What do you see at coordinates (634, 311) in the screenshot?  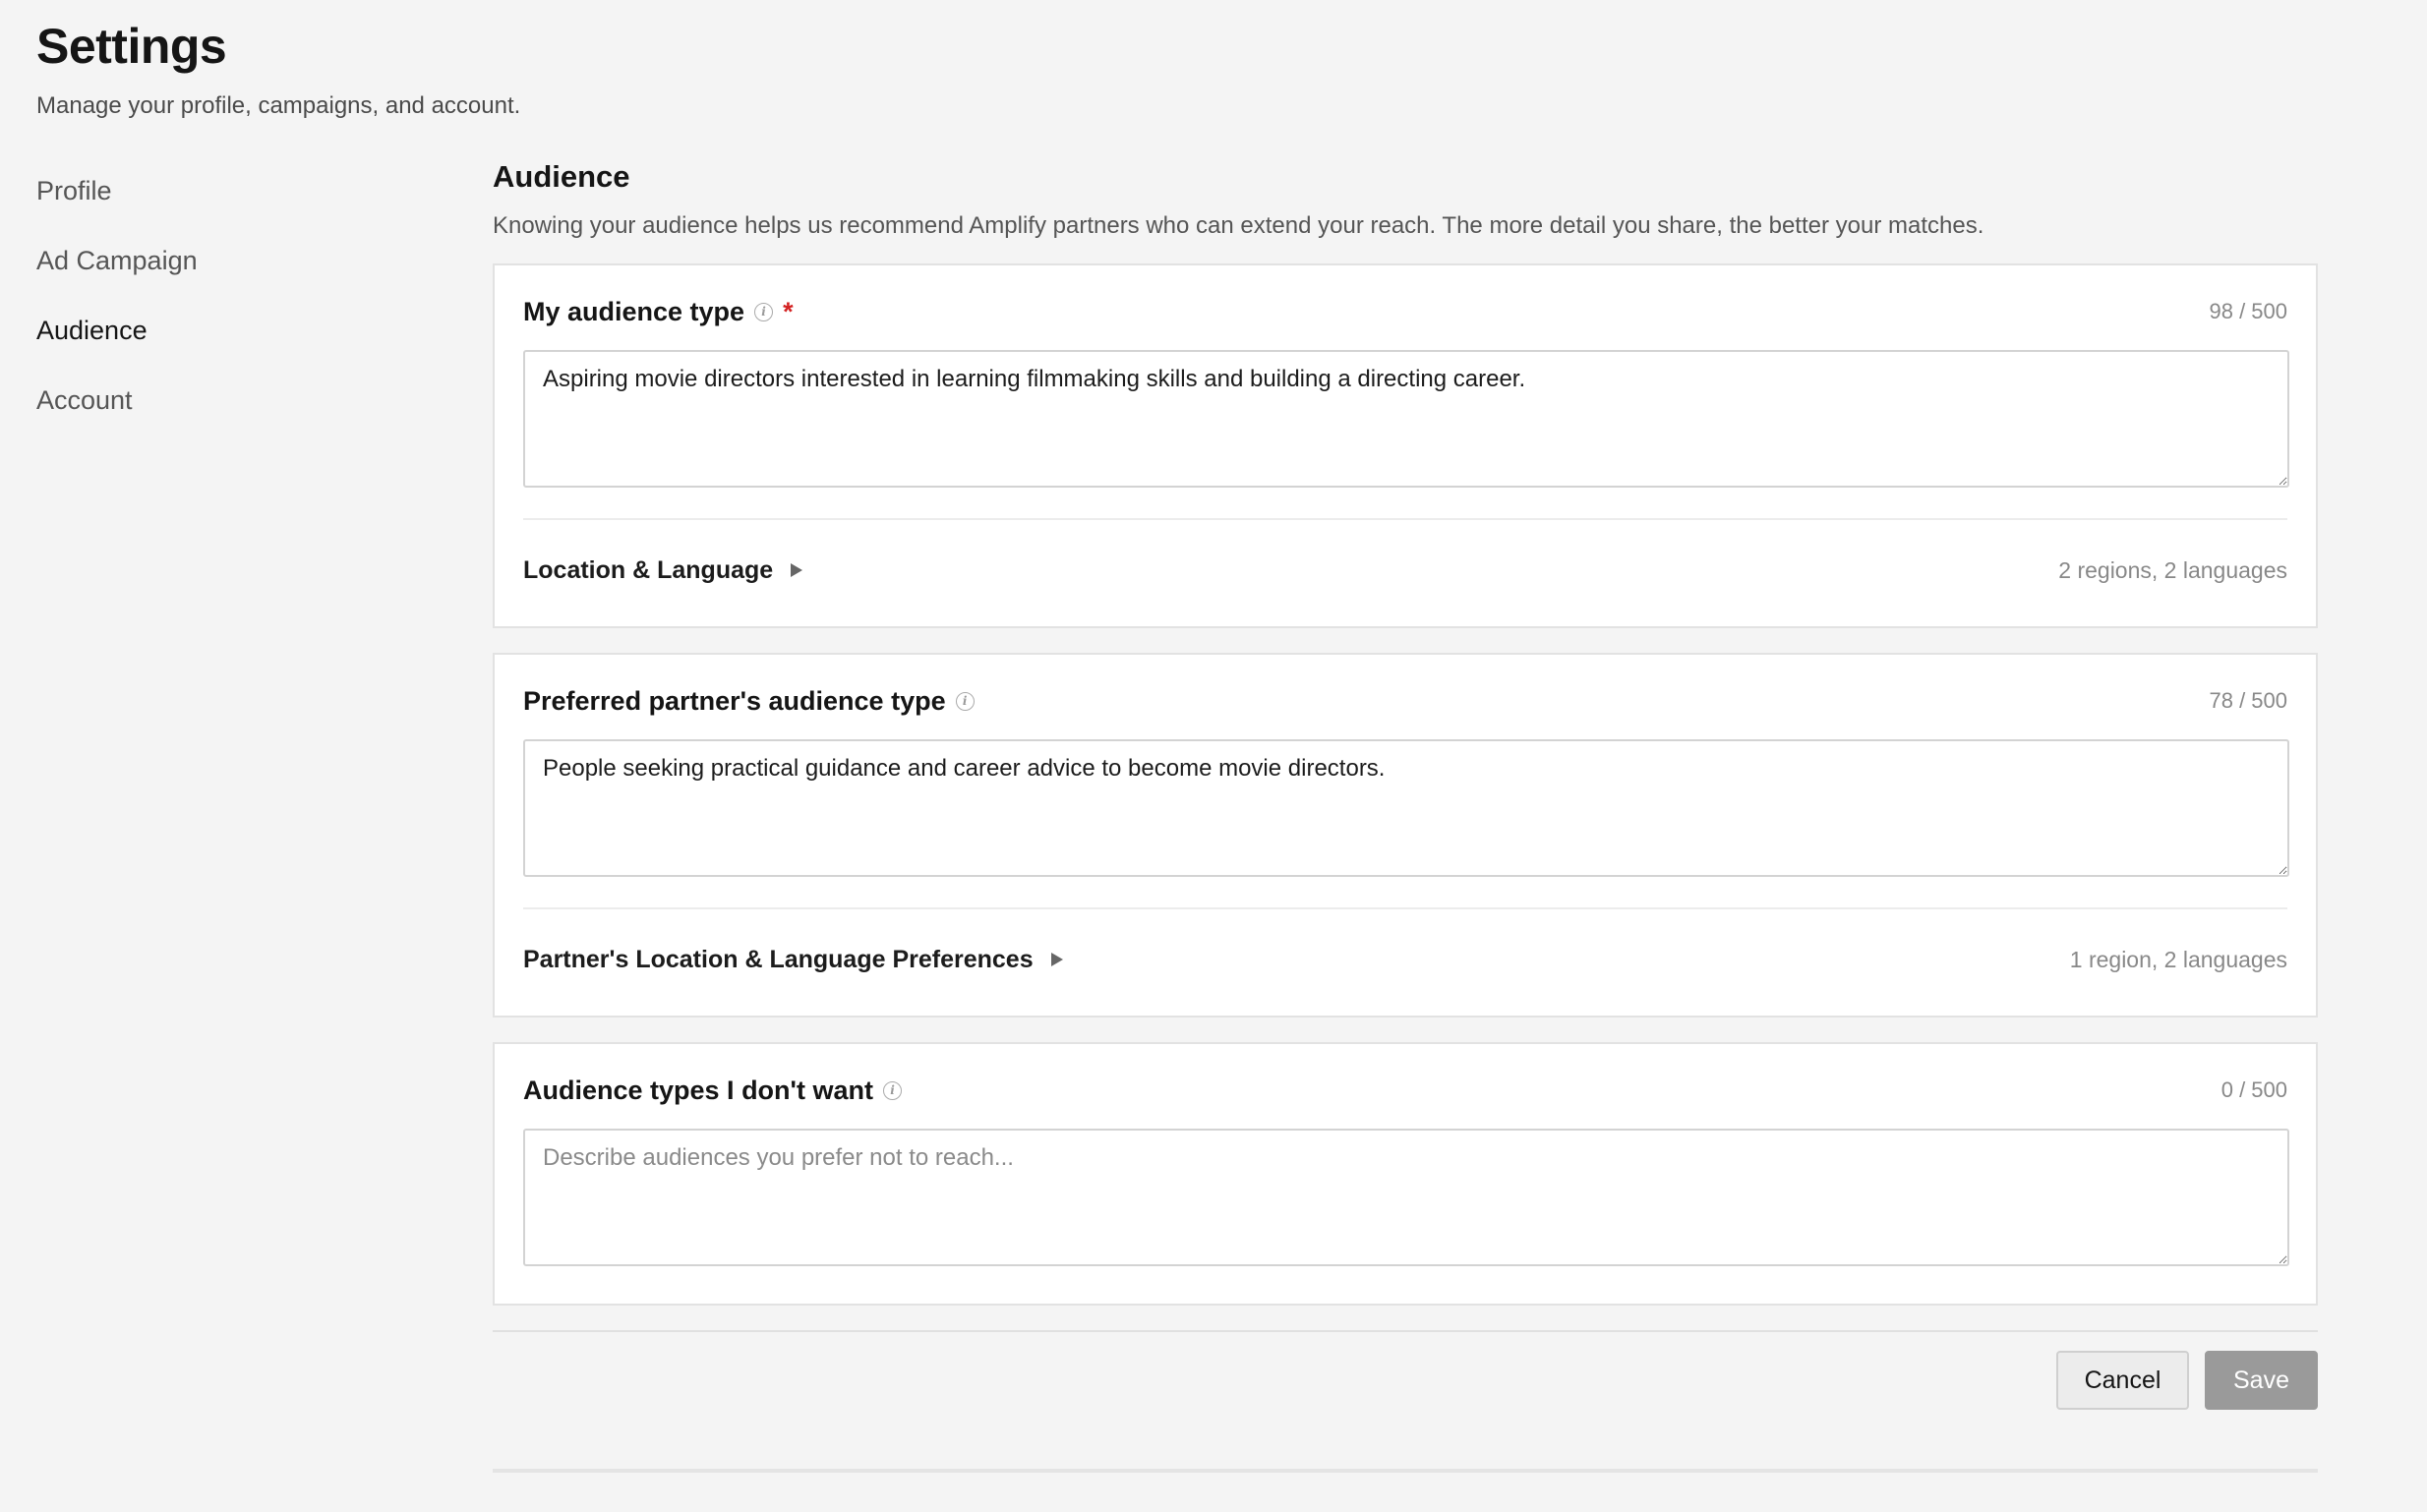 I see `my-audience-label: My audience type` at bounding box center [634, 311].